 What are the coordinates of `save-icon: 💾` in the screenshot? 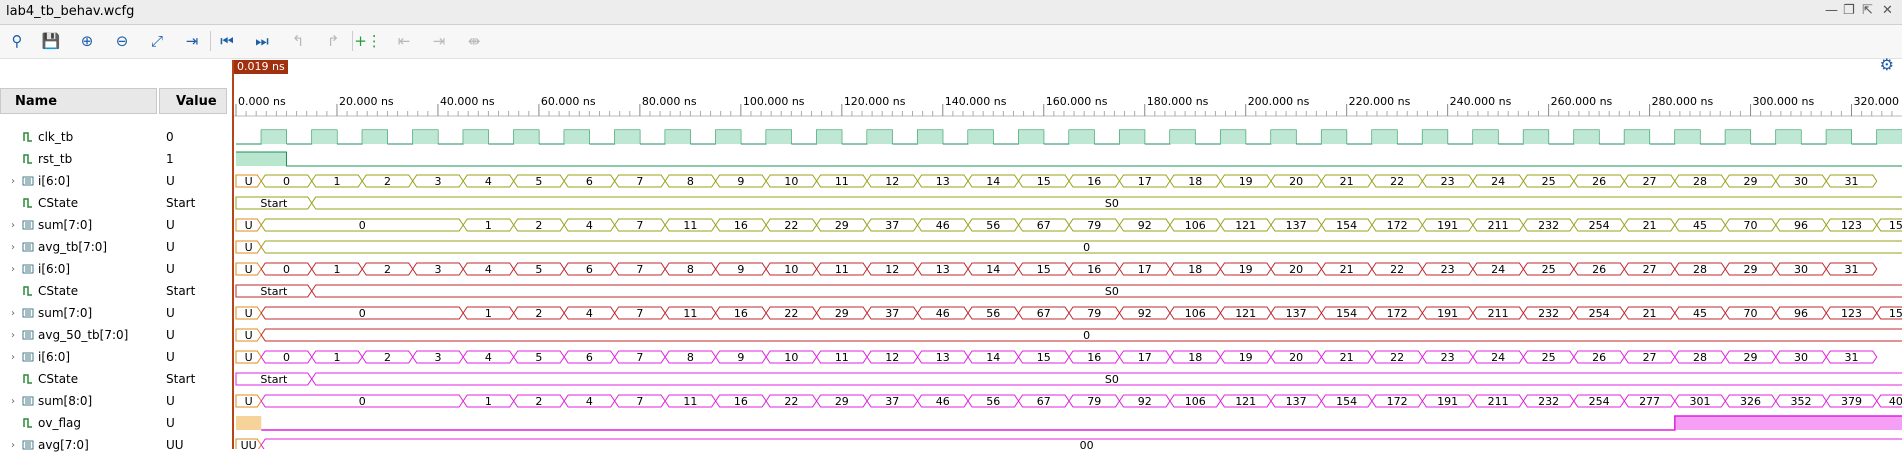 It's located at (51, 41).